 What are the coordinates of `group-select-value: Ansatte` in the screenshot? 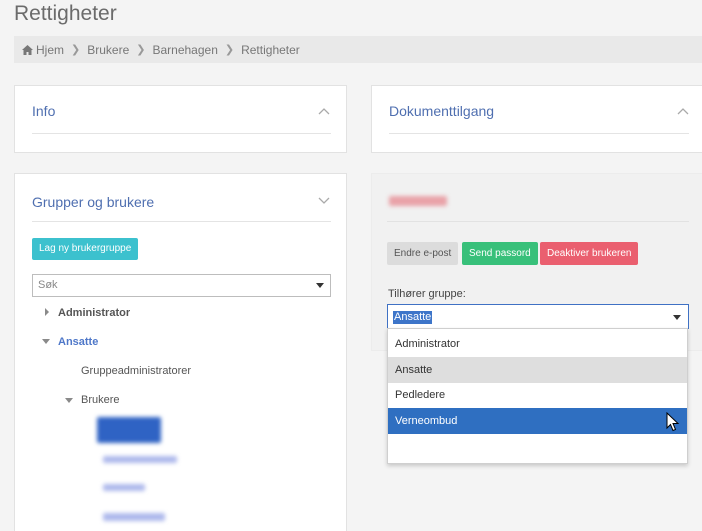 It's located at (413, 317).